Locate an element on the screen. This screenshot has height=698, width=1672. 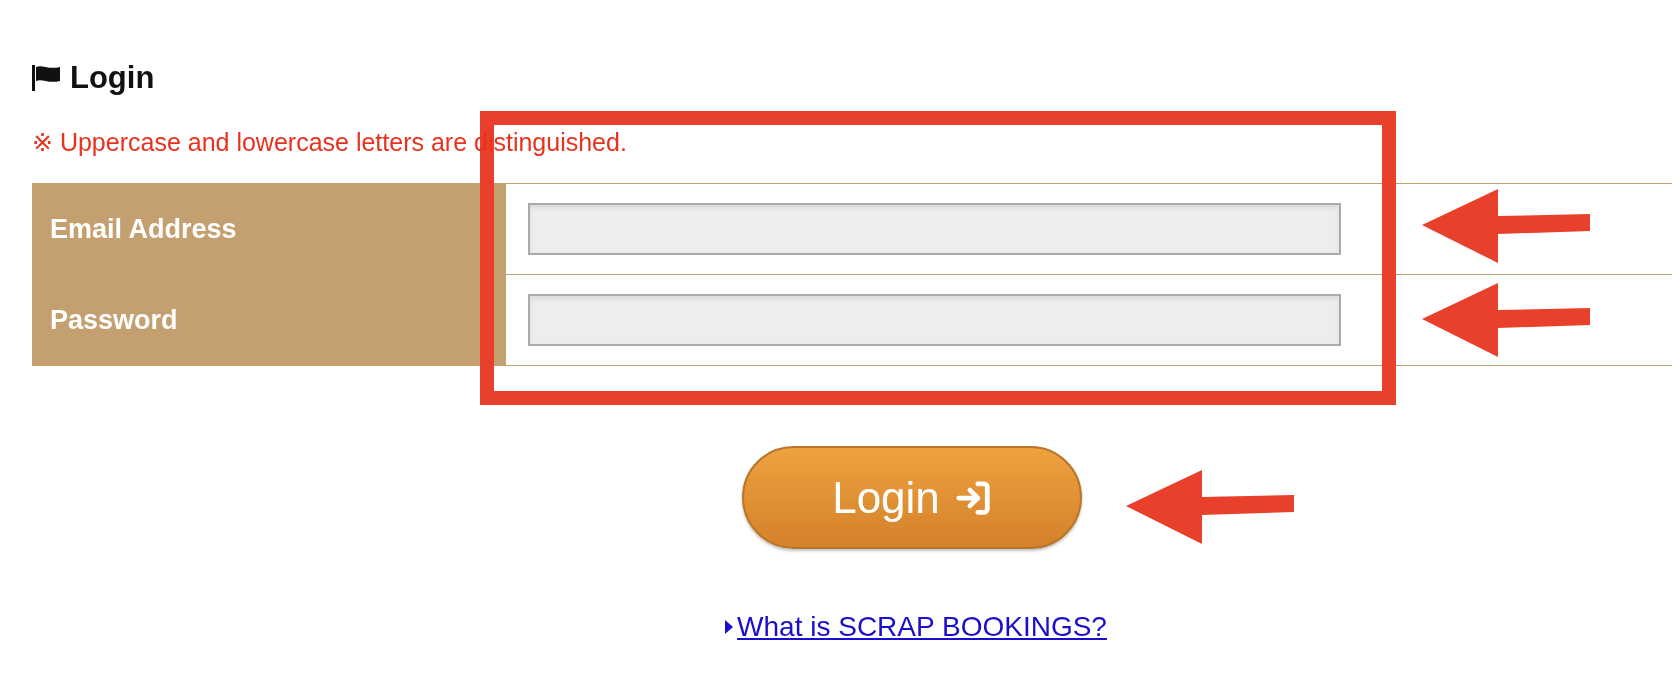
field-label: Email Address is located at coordinates (269, 229).